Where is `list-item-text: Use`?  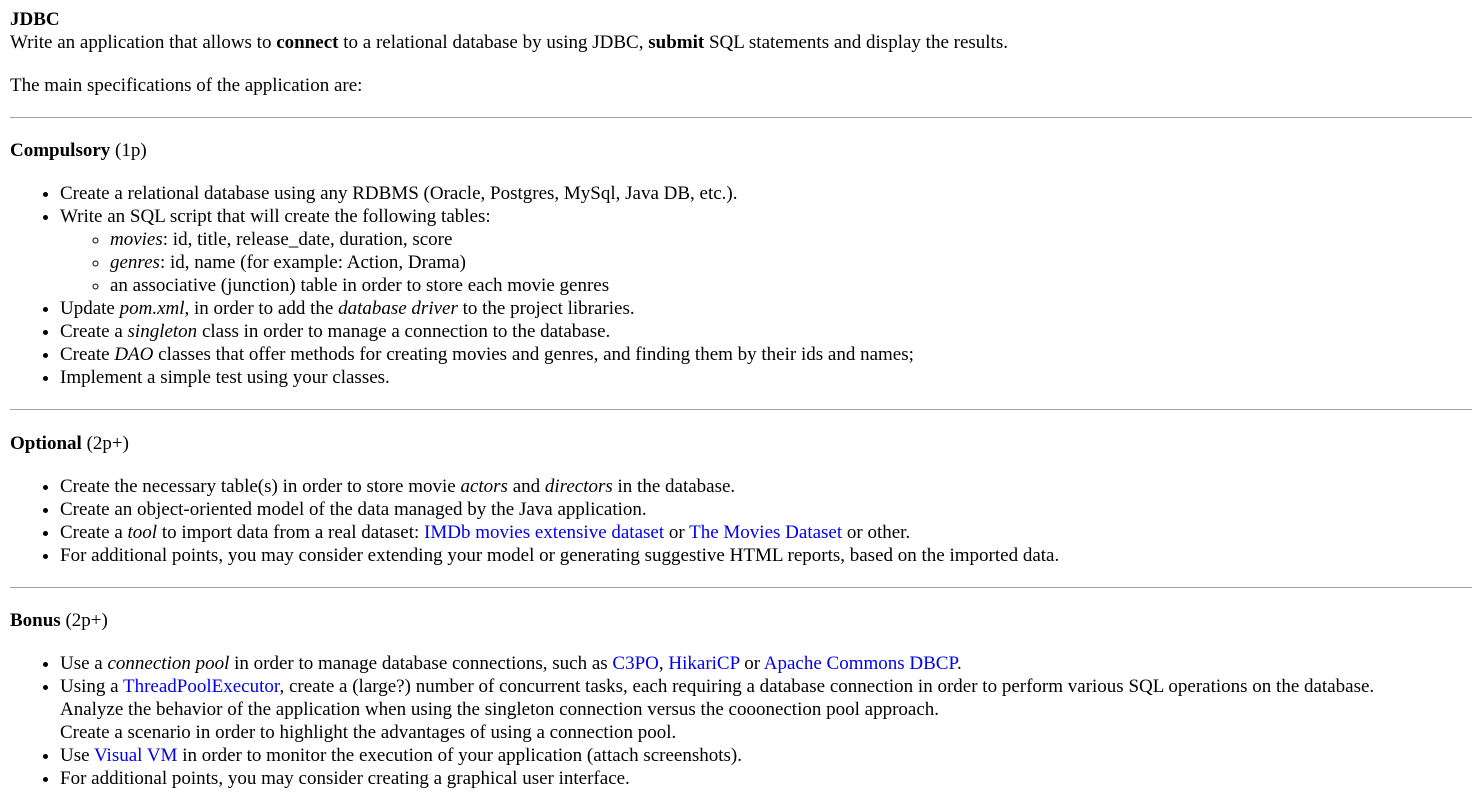
list-item-text: Use is located at coordinates (77, 755).